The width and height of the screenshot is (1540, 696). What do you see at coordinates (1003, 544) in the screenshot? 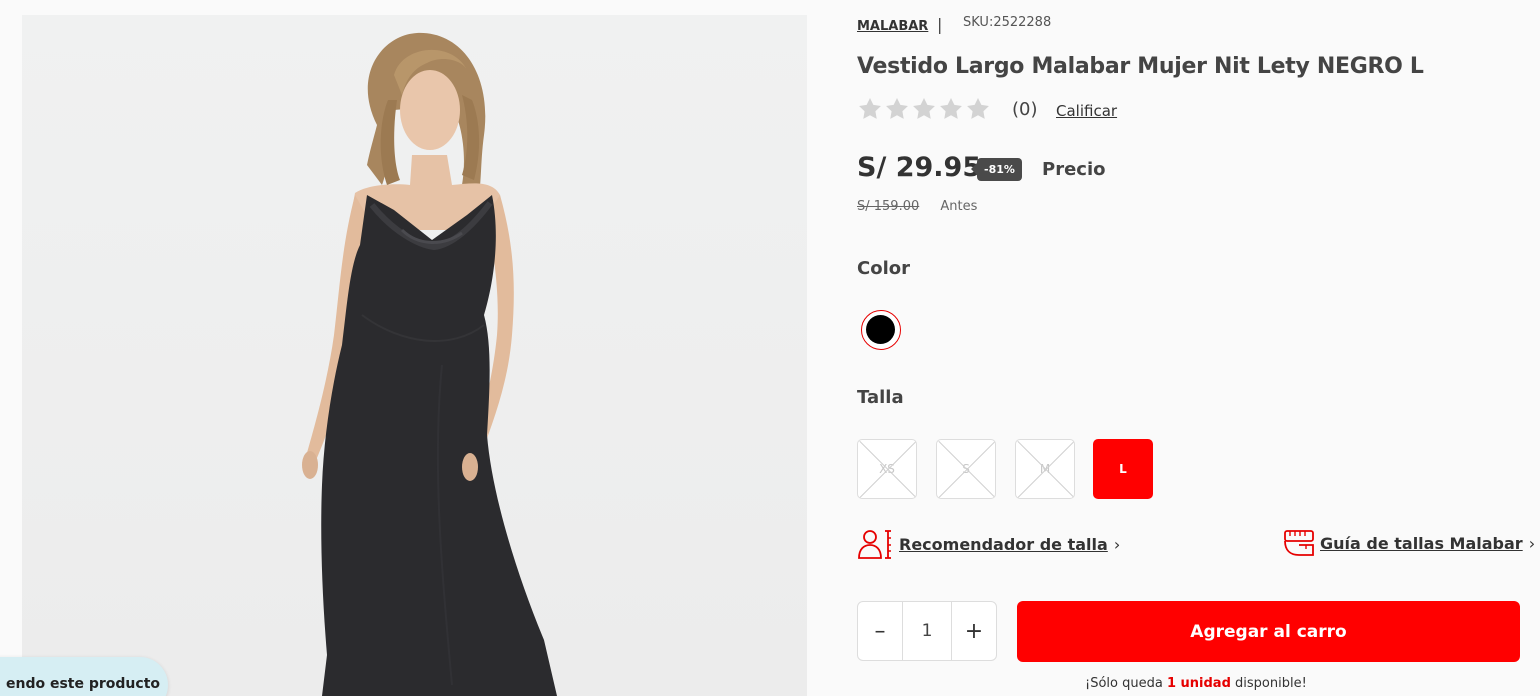
I see `size-recommender-label: Recomendador de talla` at bounding box center [1003, 544].